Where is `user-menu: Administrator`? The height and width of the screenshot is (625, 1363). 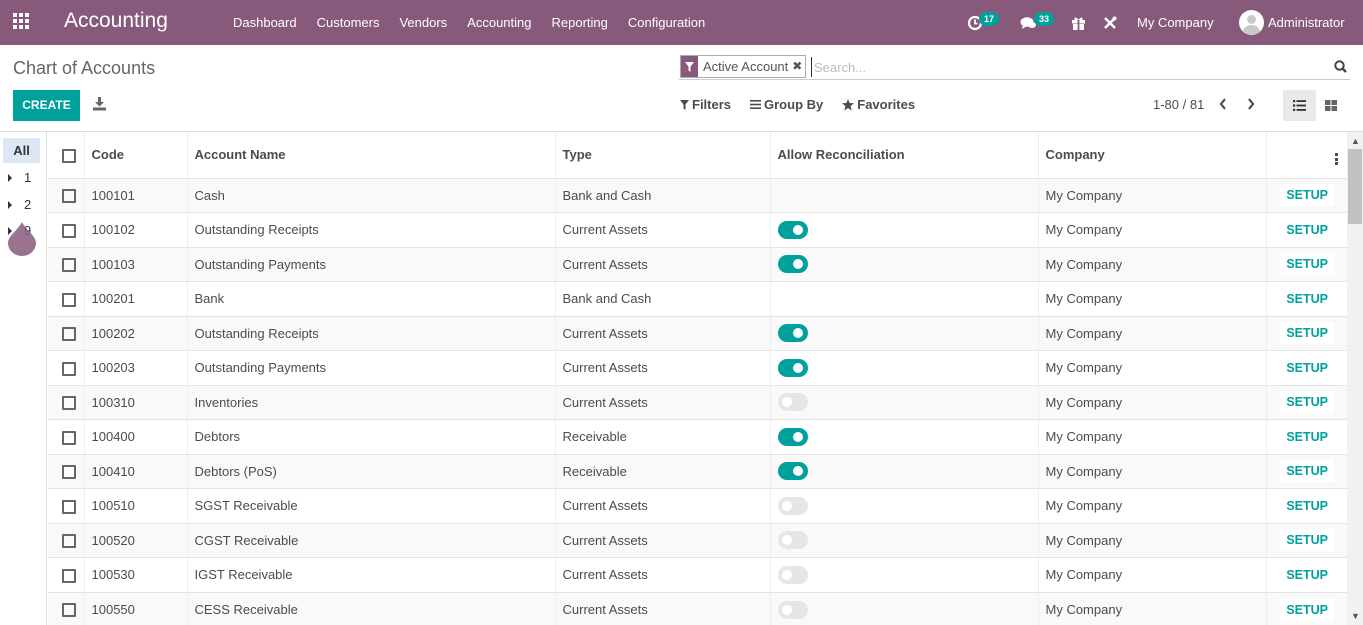 user-menu: Administrator is located at coordinates (1292, 22).